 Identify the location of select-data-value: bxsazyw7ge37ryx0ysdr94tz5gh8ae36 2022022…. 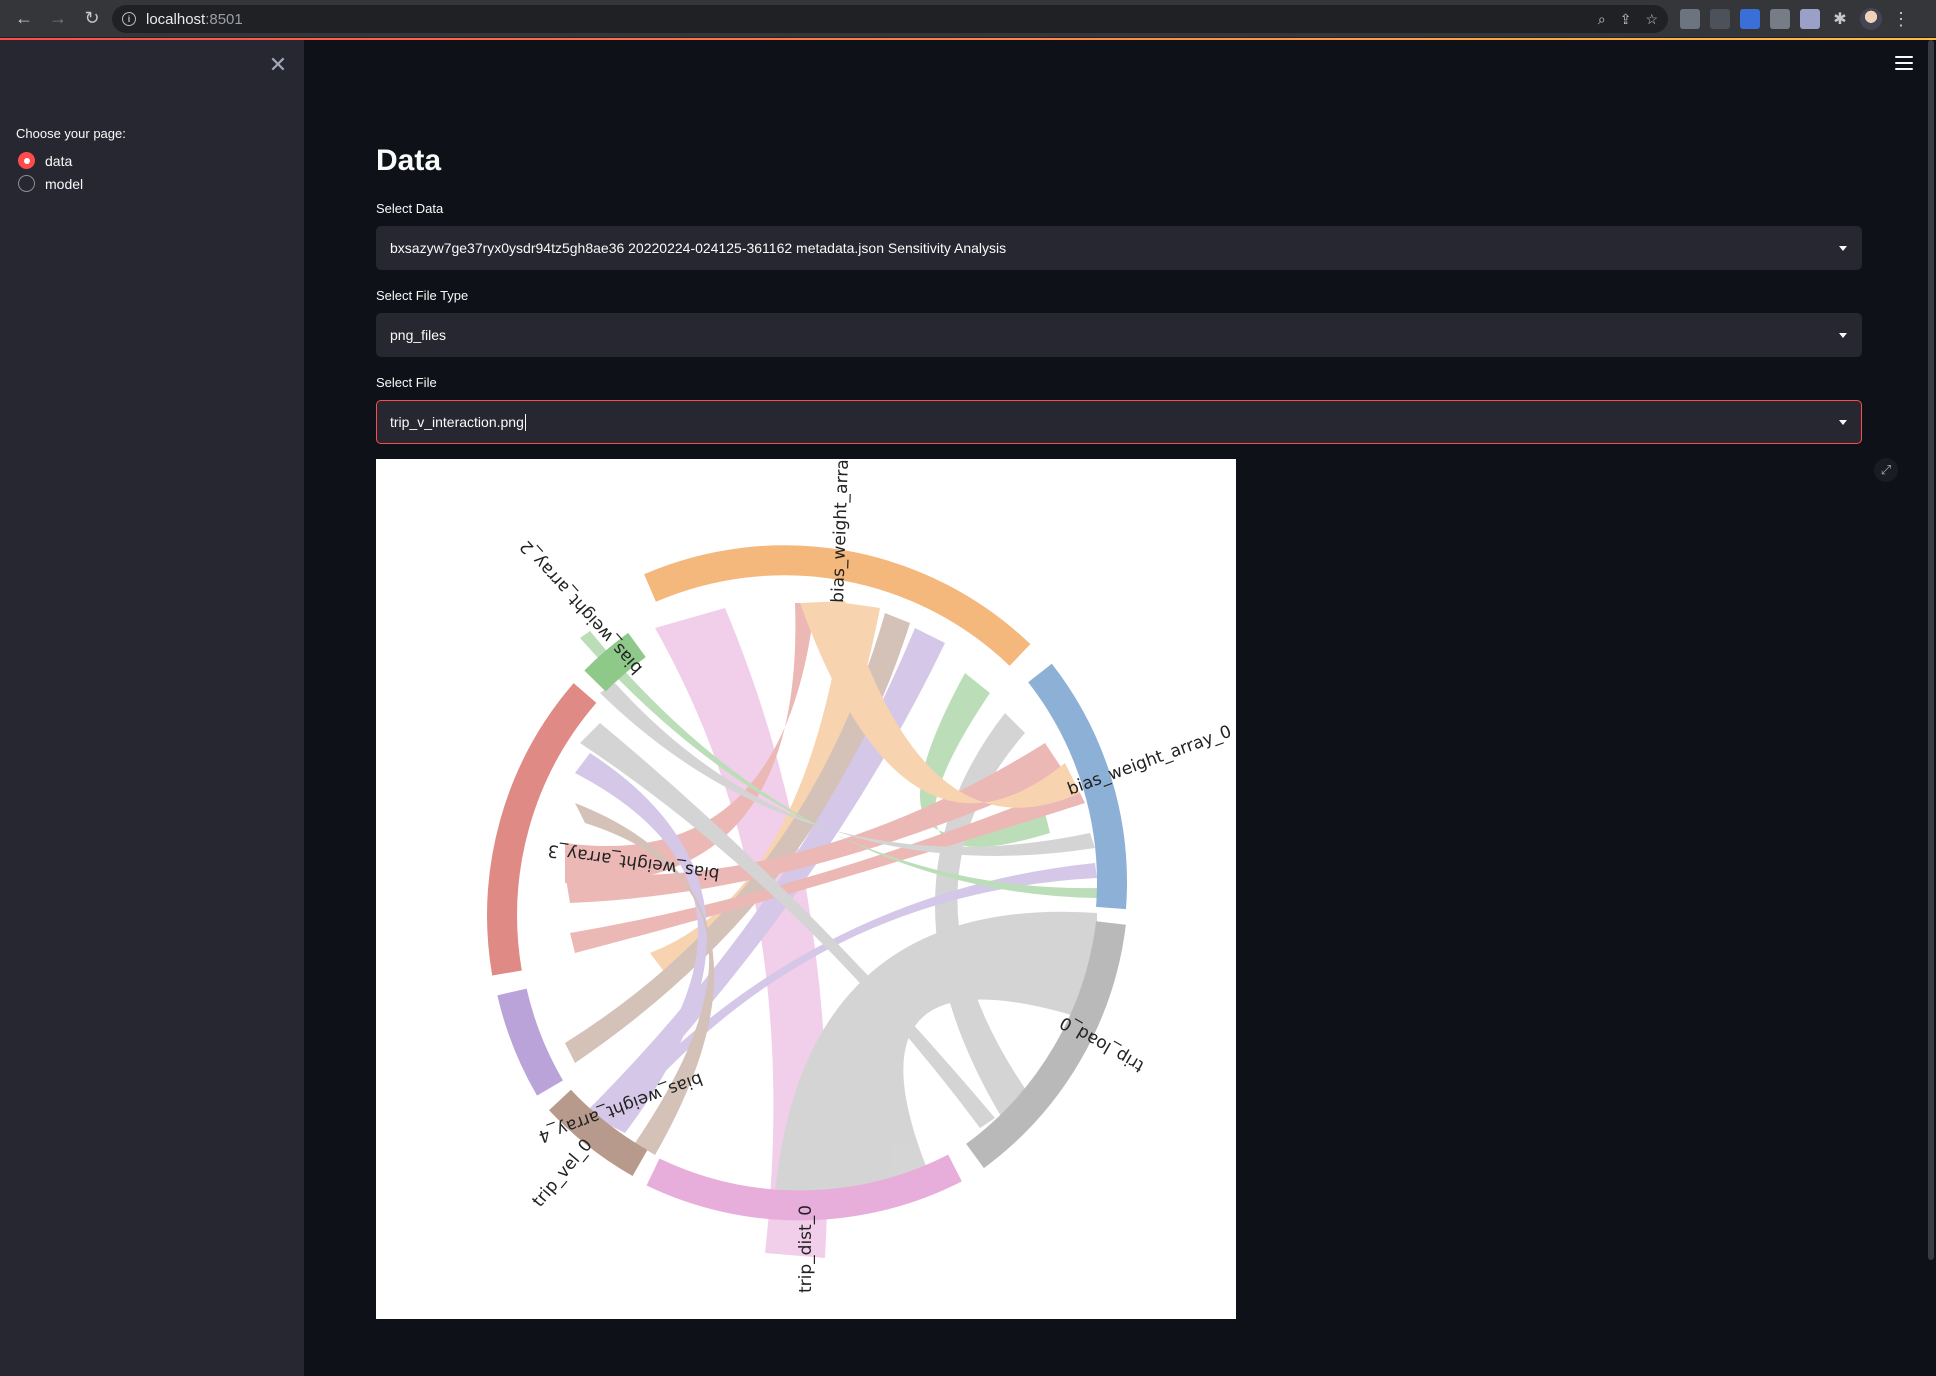
(698, 248).